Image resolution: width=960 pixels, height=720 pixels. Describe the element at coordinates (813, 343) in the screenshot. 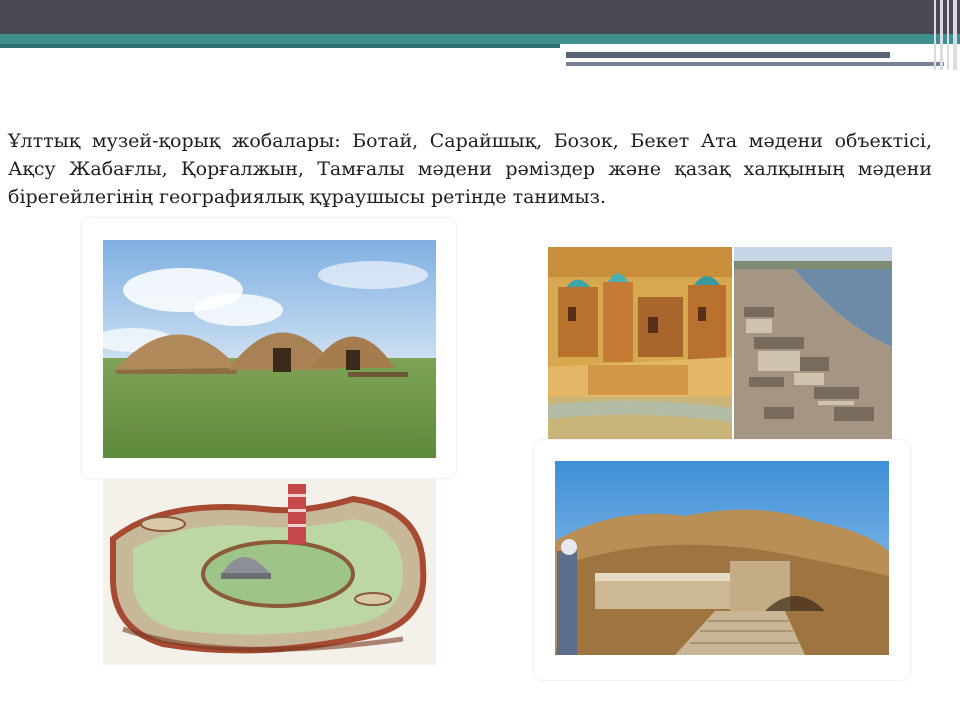

I see `saraishyk-ruins` at that location.